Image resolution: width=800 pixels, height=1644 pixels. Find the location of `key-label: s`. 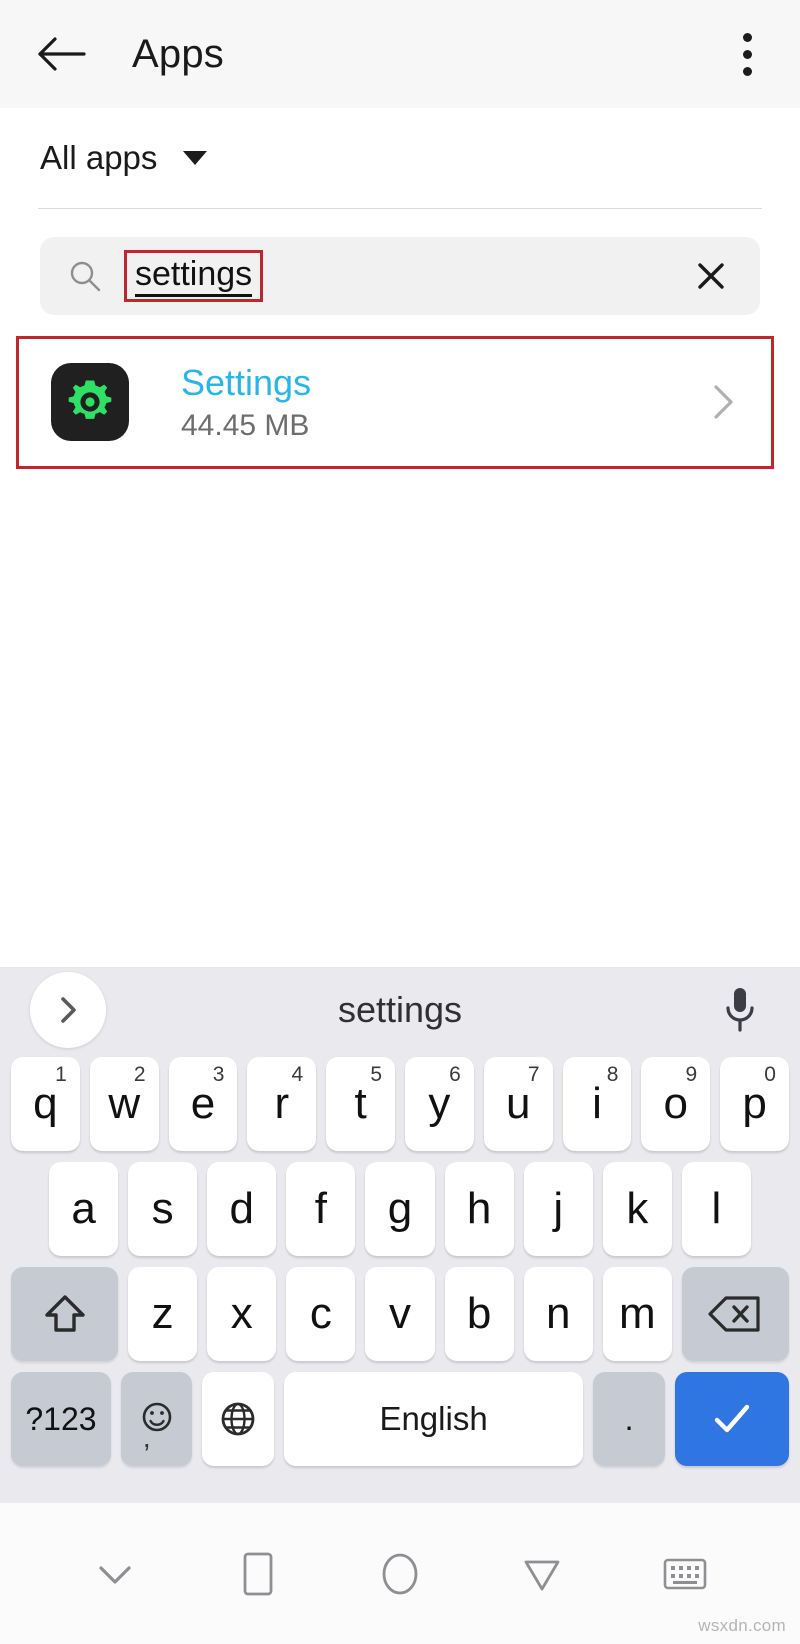

key-label: s is located at coordinates (162, 1208).